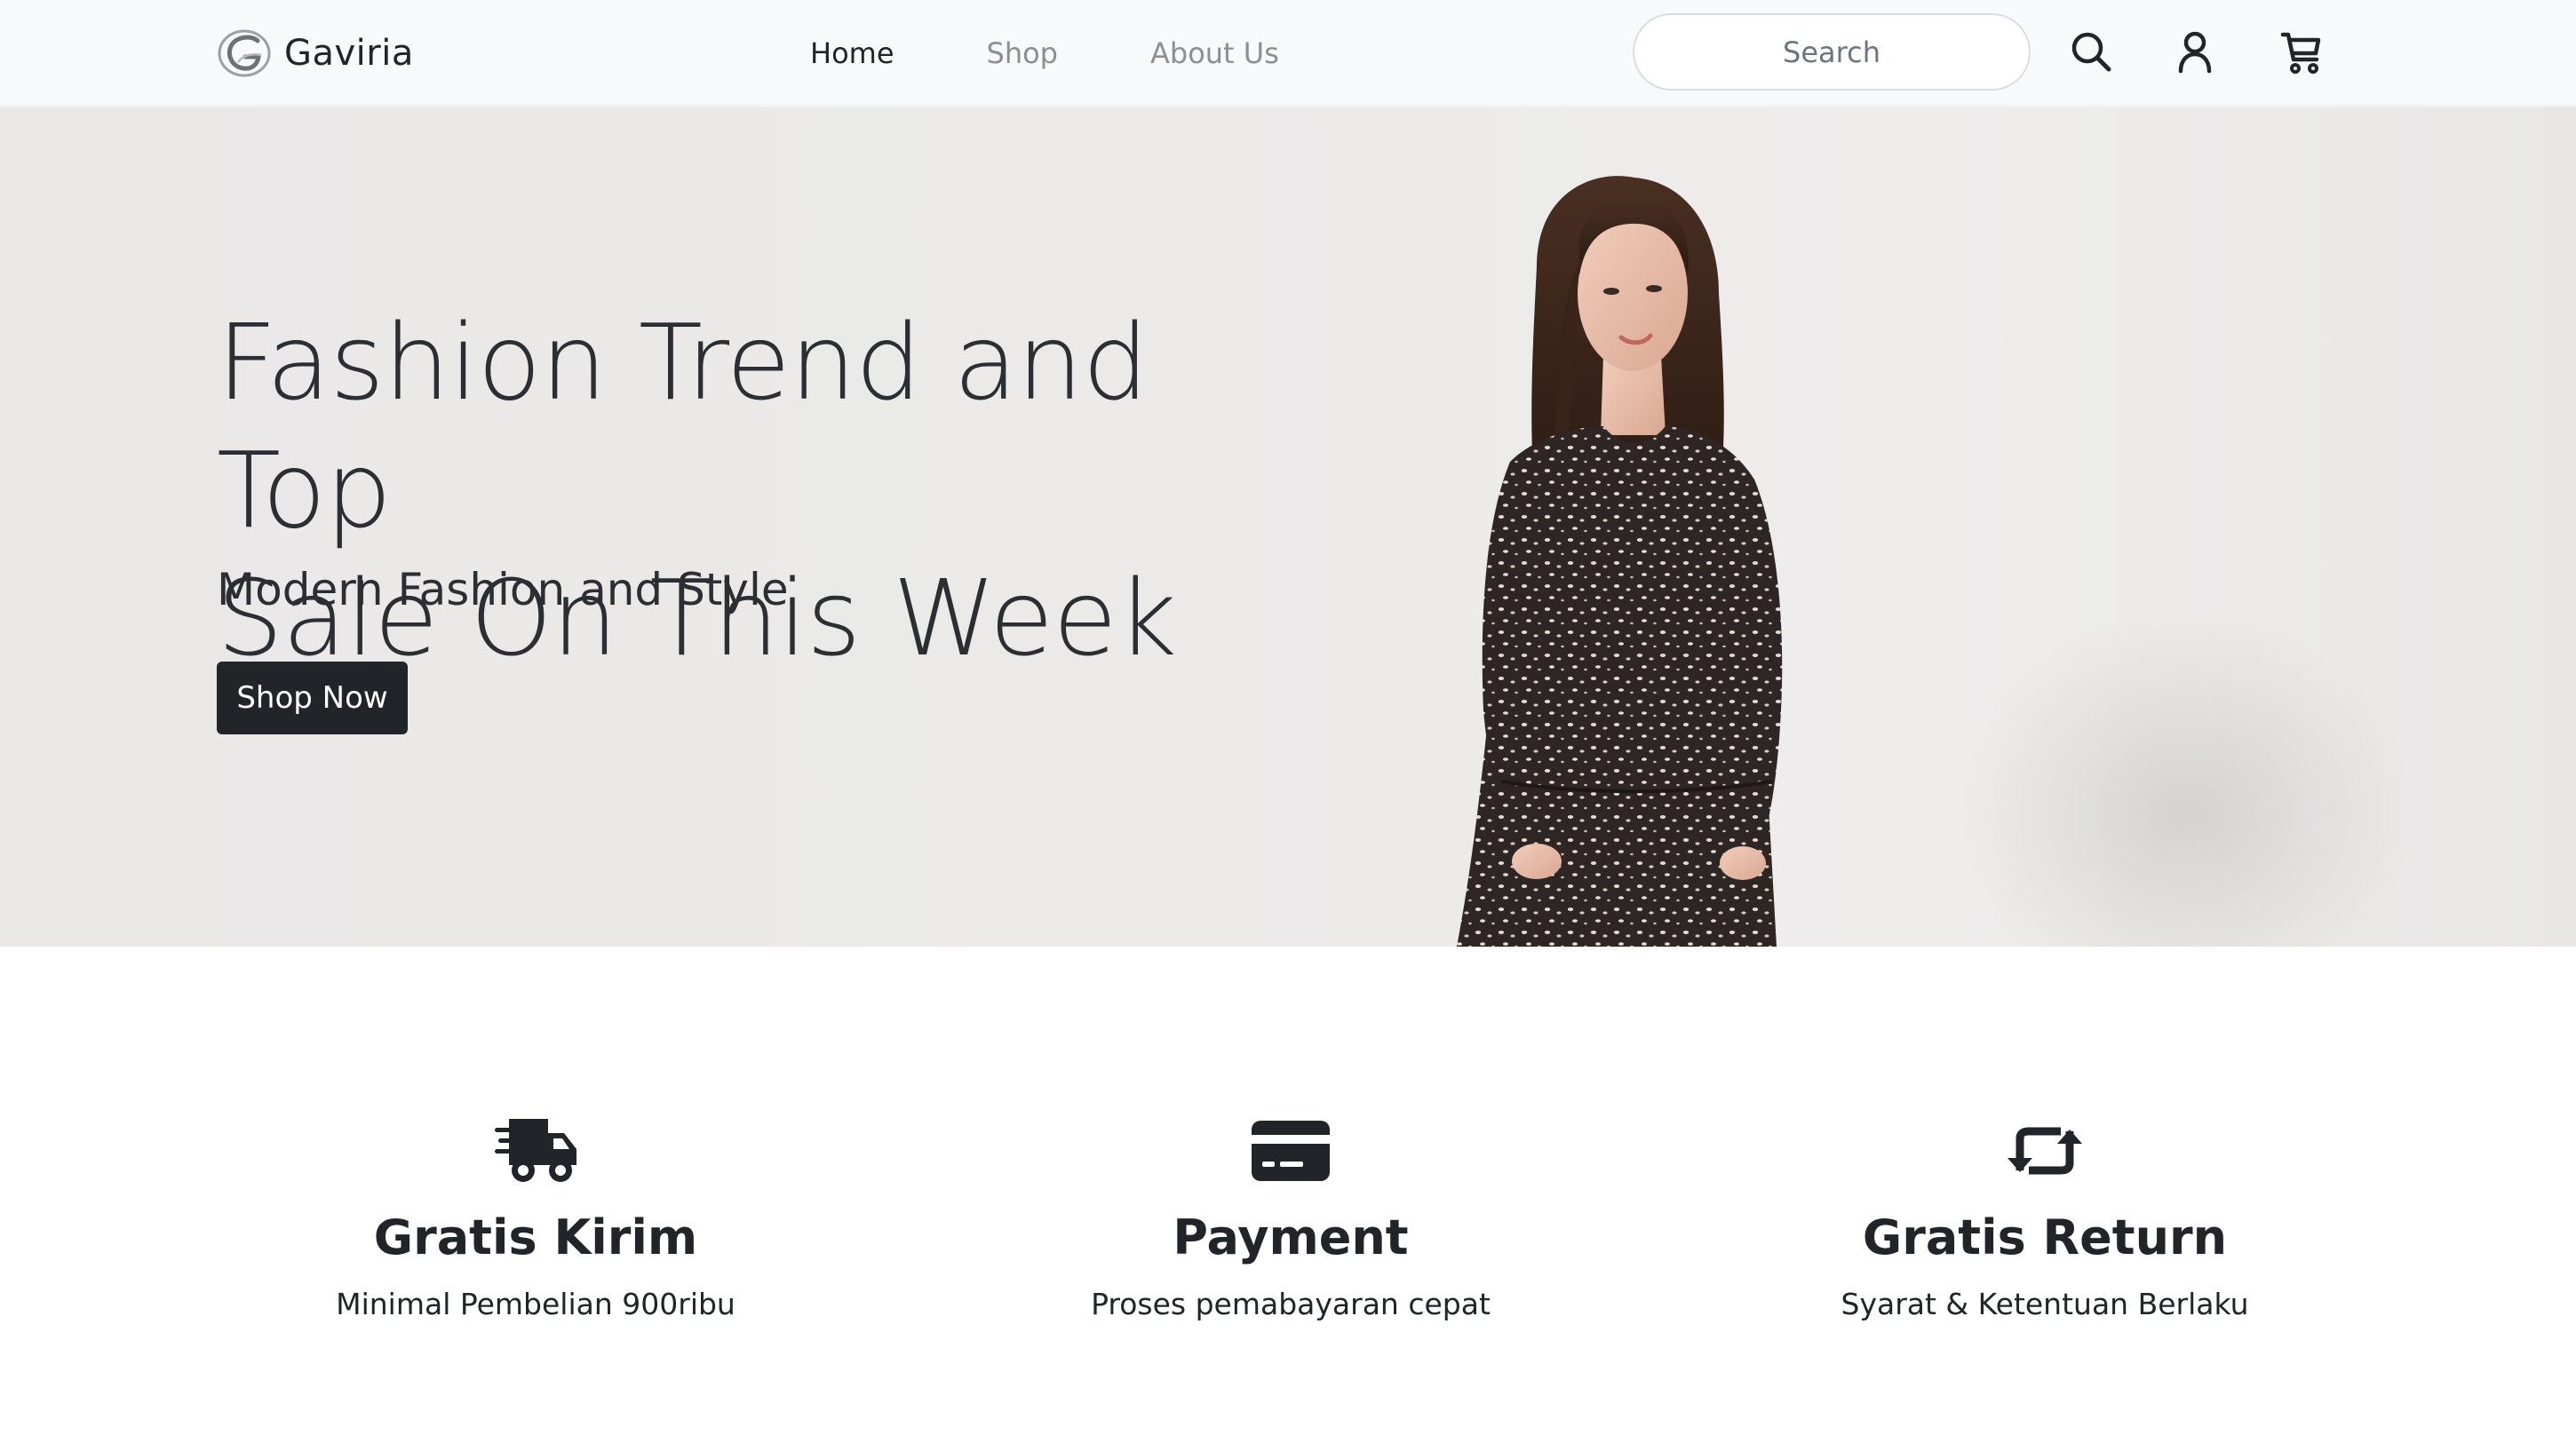 This screenshot has height=1451, width=2576. I want to click on hero-title: Fashion Trend and Top Sale On This Week, so click(772, 490).